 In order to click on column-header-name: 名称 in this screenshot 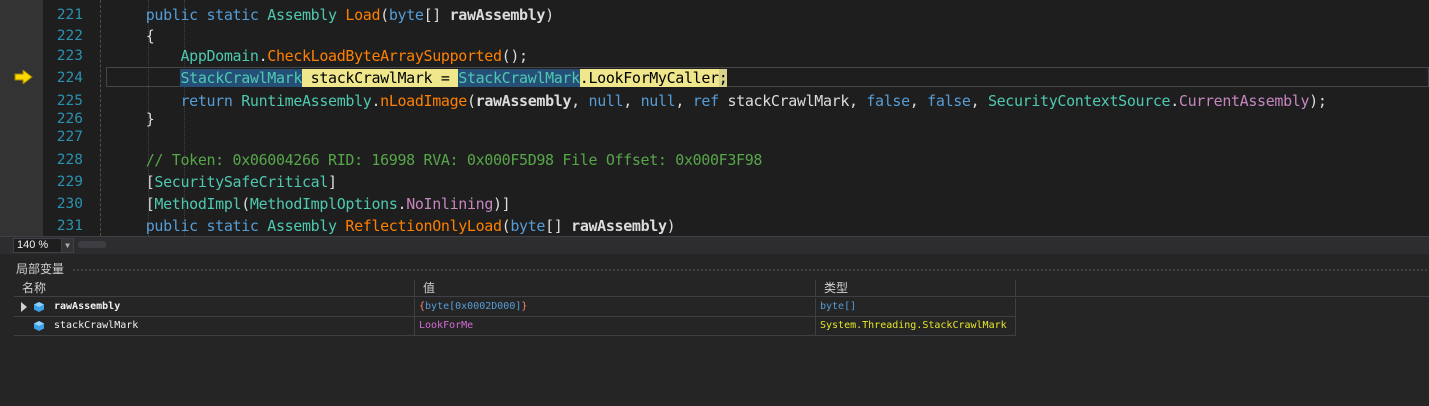, I will do `click(214, 288)`.